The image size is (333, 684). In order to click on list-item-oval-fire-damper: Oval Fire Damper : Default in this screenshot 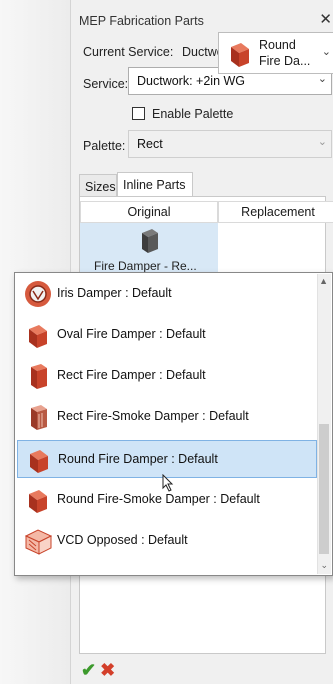, I will do `click(167, 335)`.